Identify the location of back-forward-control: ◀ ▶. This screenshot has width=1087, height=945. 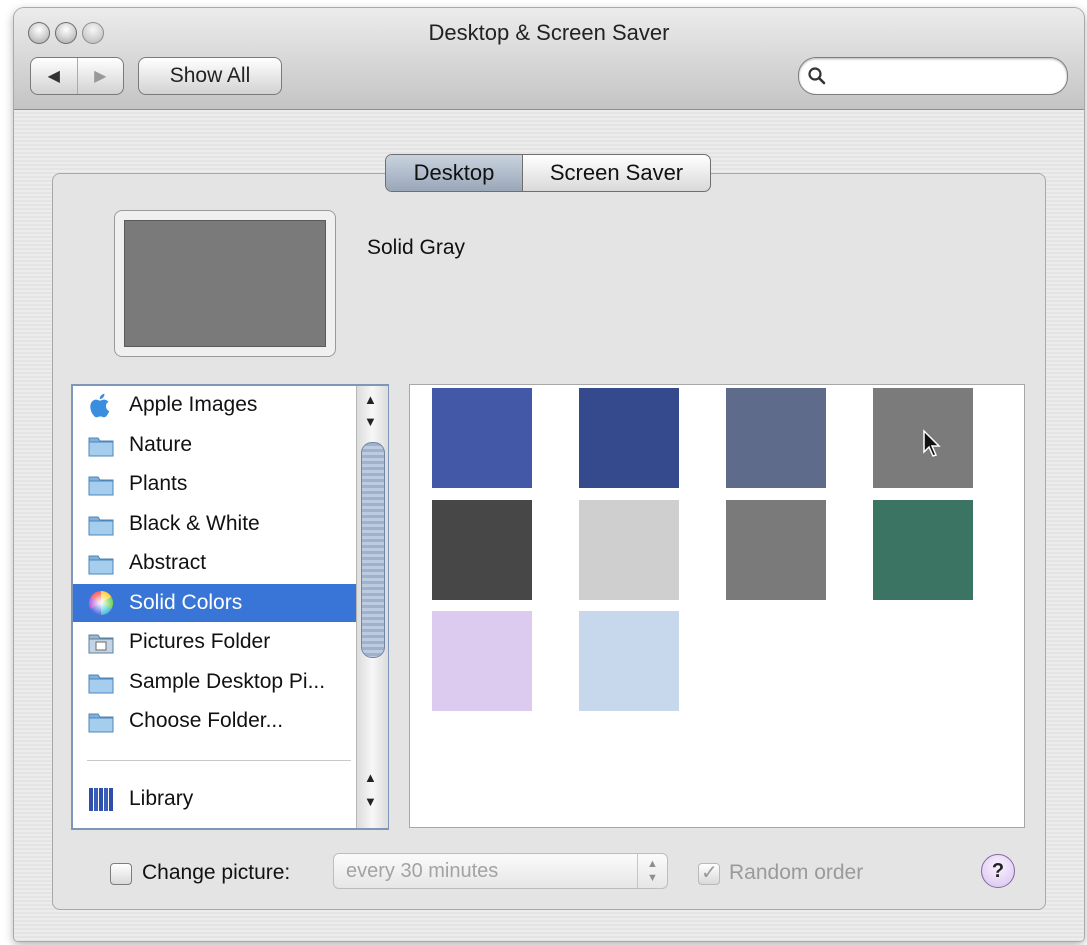
(77, 76).